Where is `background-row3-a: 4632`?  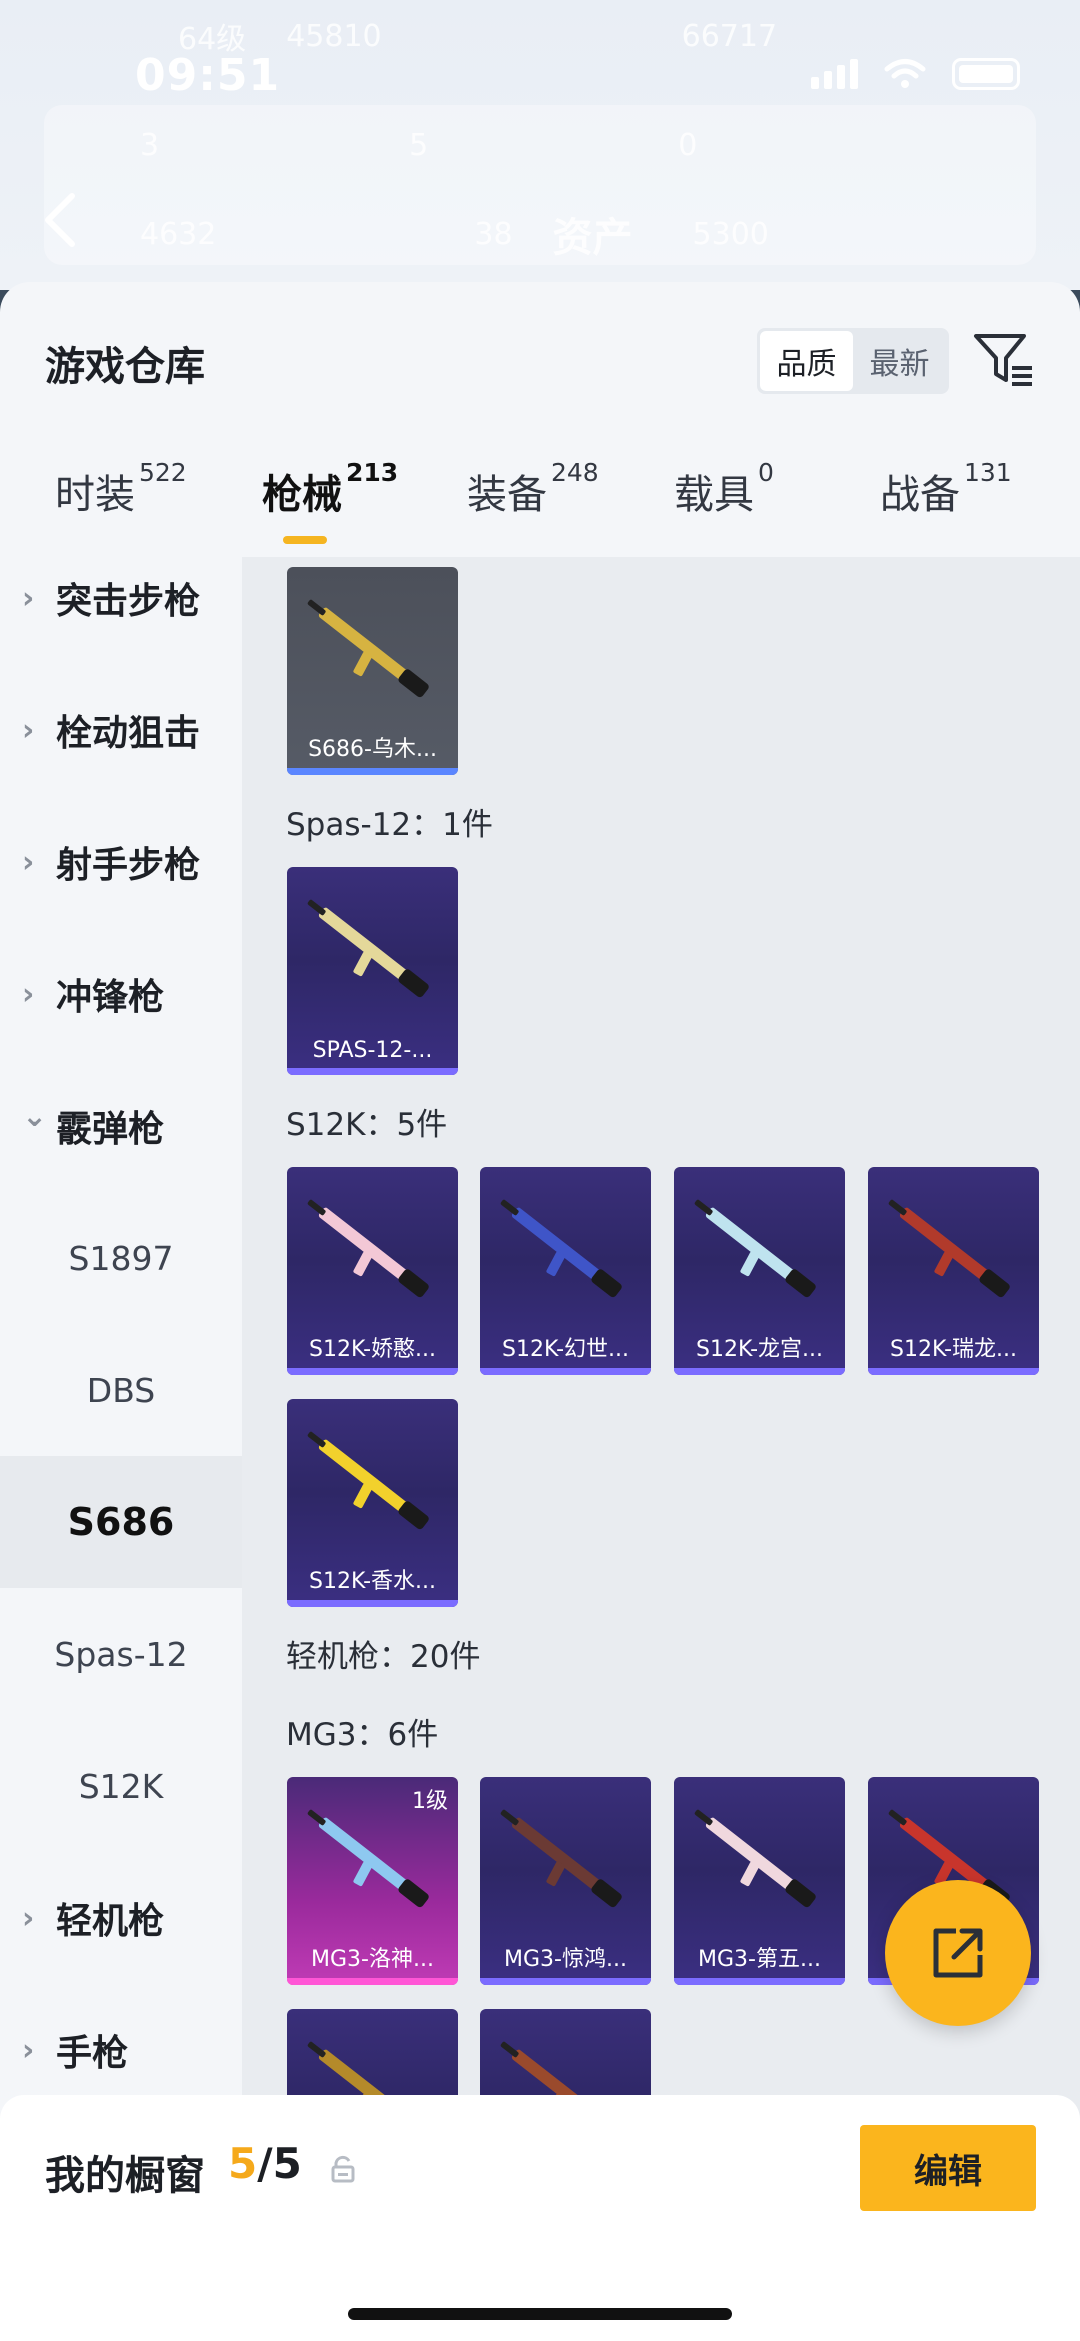 background-row3-a: 4632 is located at coordinates (178, 234).